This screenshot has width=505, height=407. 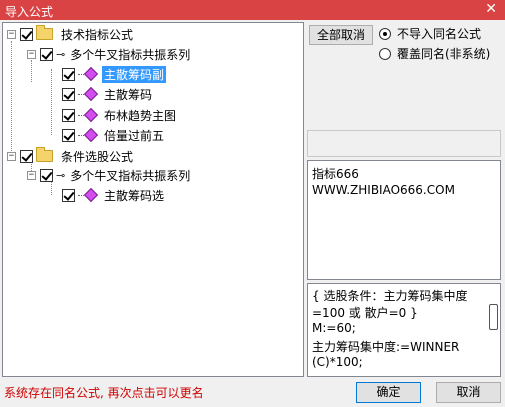 What do you see at coordinates (97, 34) in the screenshot?
I see `tree-node-label: 技术指标公式` at bounding box center [97, 34].